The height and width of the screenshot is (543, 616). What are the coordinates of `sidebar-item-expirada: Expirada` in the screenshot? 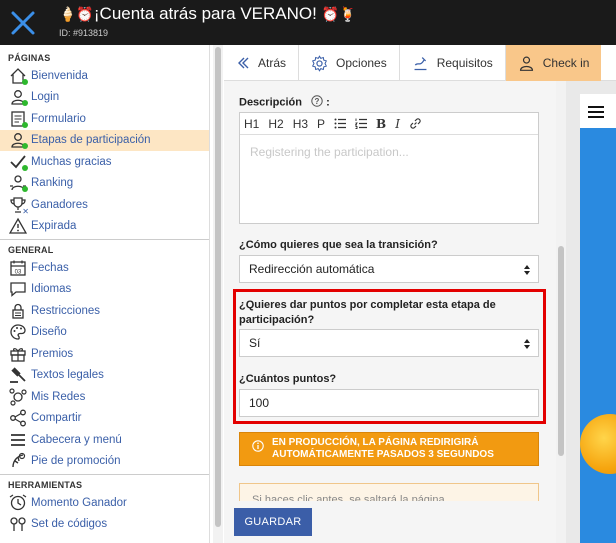 It's located at (104, 227).